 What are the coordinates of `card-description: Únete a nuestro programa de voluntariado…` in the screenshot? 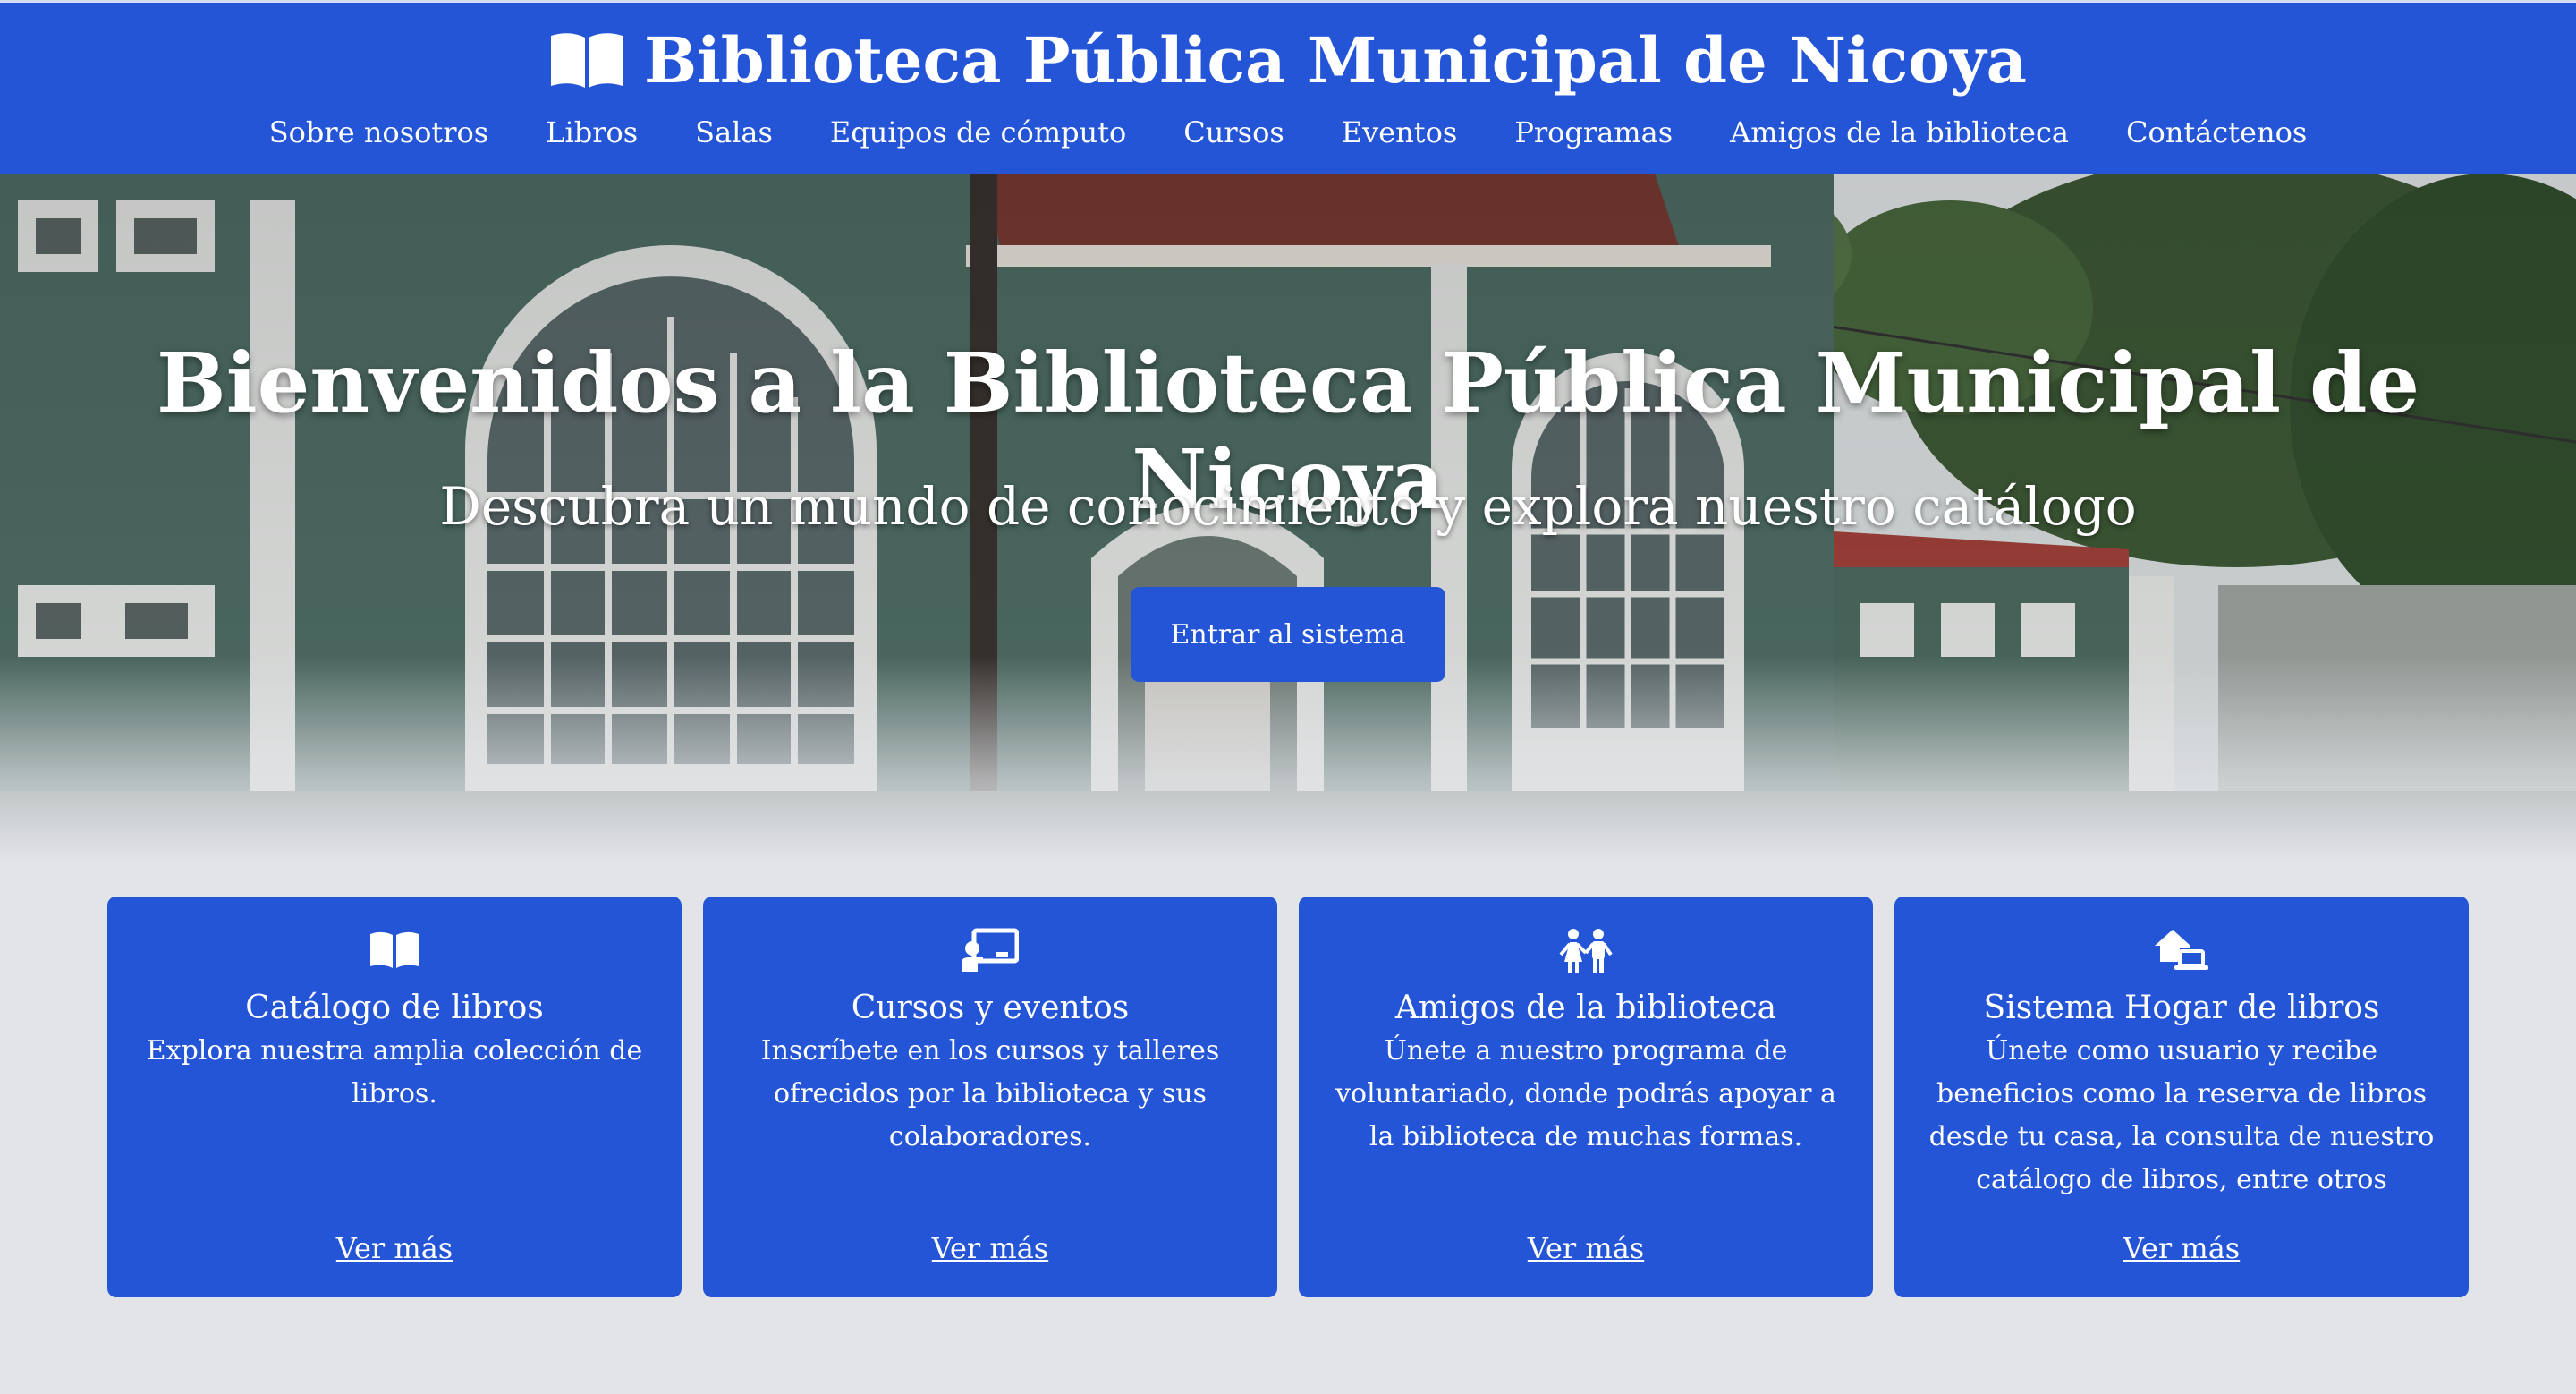 It's located at (1585, 1093).